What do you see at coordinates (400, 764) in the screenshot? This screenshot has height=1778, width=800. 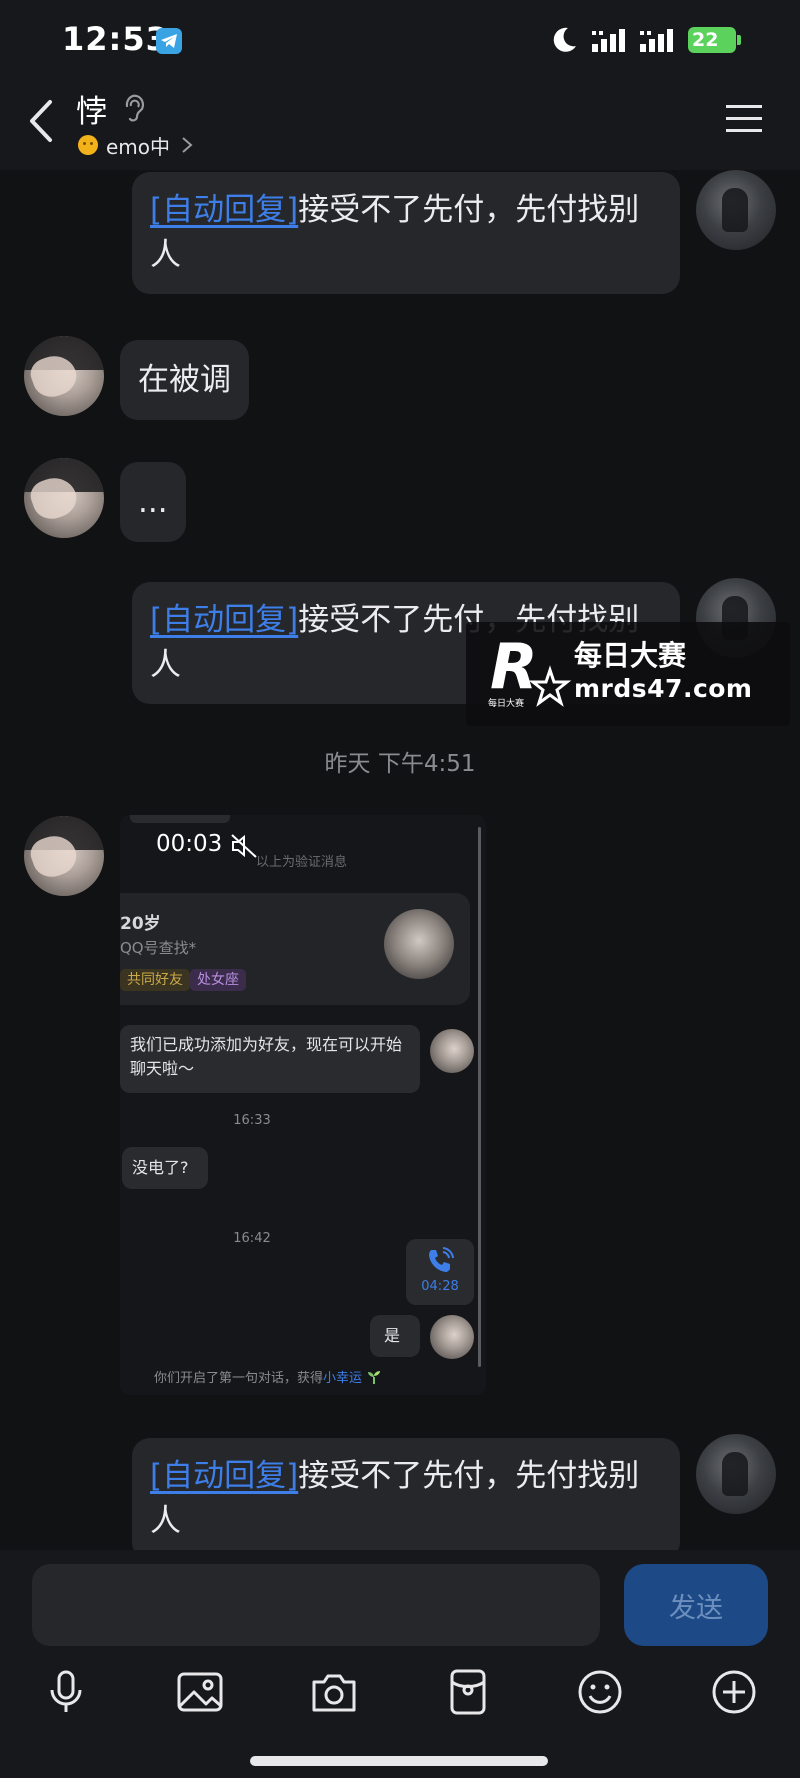 I see `message-timestamp: 昨天 下午4:51` at bounding box center [400, 764].